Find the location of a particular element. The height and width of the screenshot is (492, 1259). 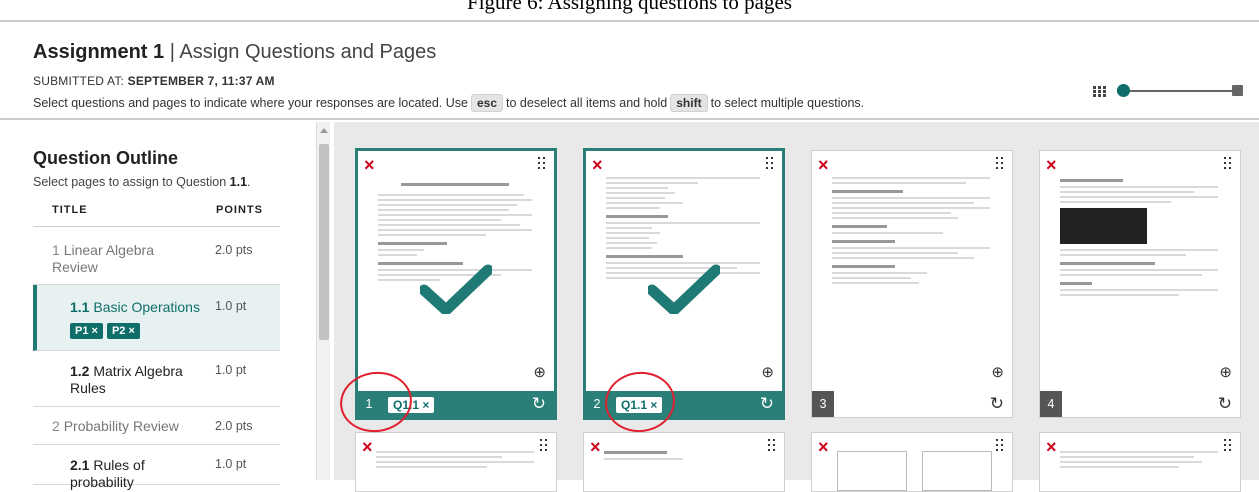

outline-title: Question Outline is located at coordinates (106, 158).